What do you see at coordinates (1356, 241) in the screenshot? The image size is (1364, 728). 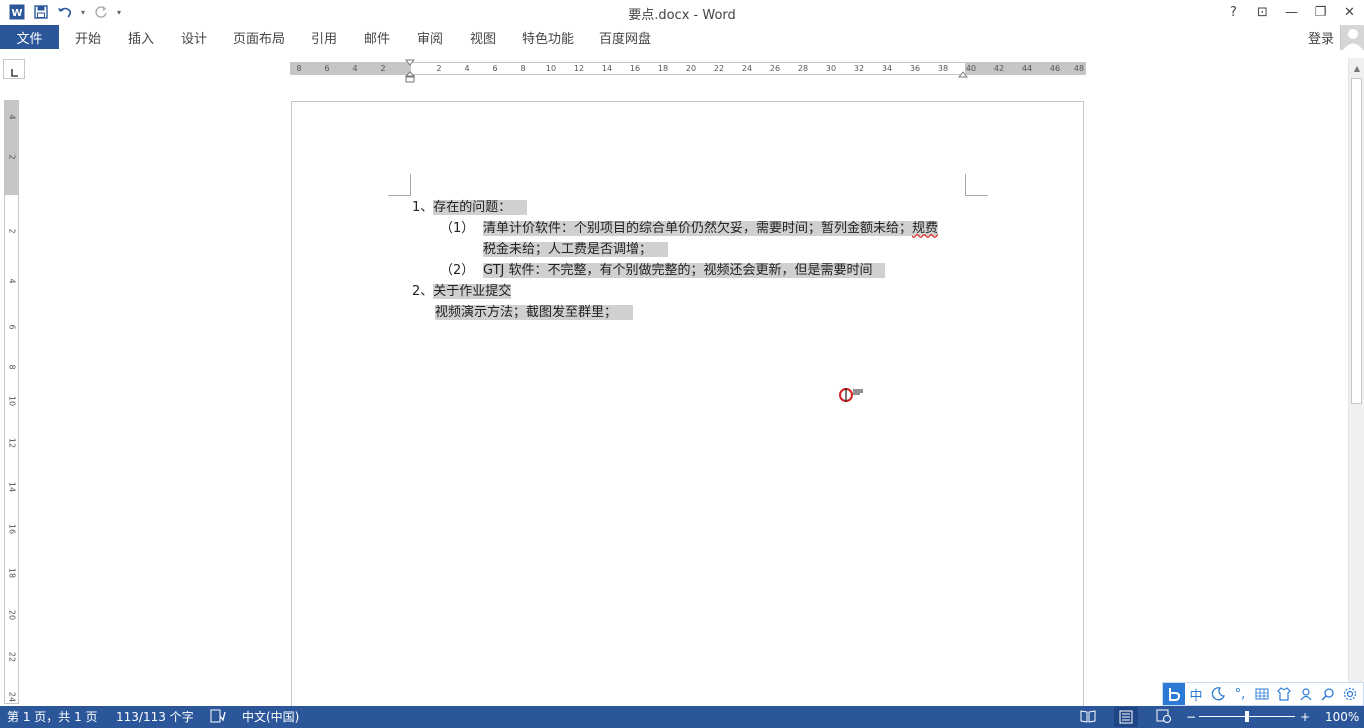 I see `scrollbar-thumb` at bounding box center [1356, 241].